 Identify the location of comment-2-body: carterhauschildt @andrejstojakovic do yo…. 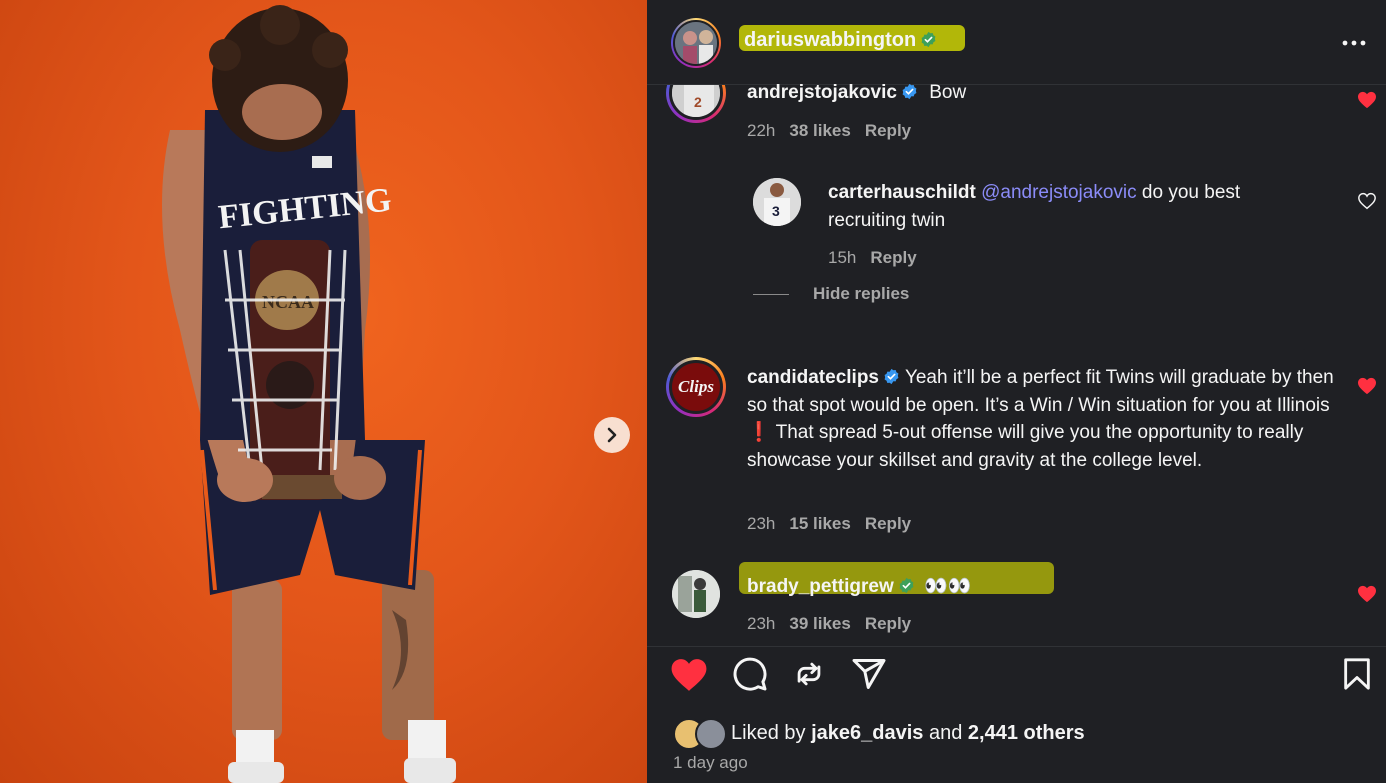
(1073, 206).